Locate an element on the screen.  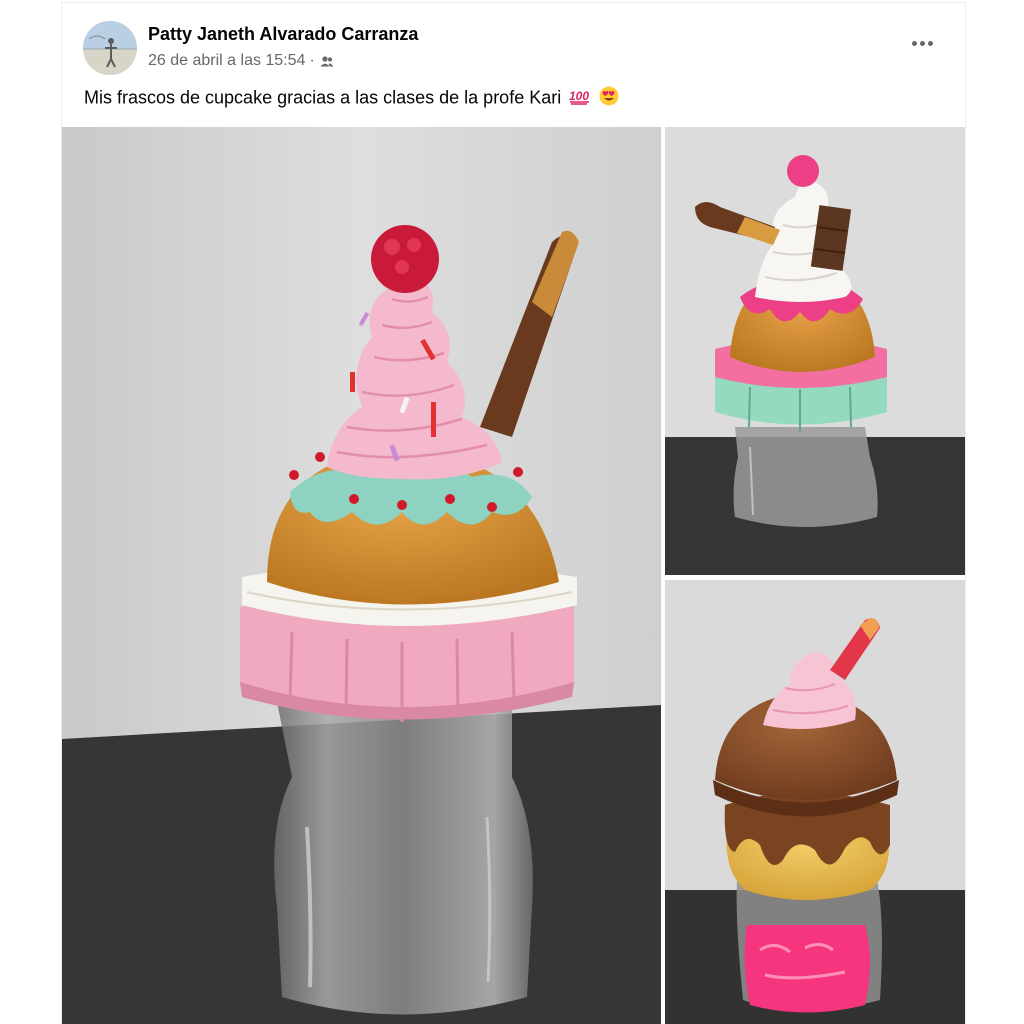
svg-text: 100 is located at coordinates (579, 96).